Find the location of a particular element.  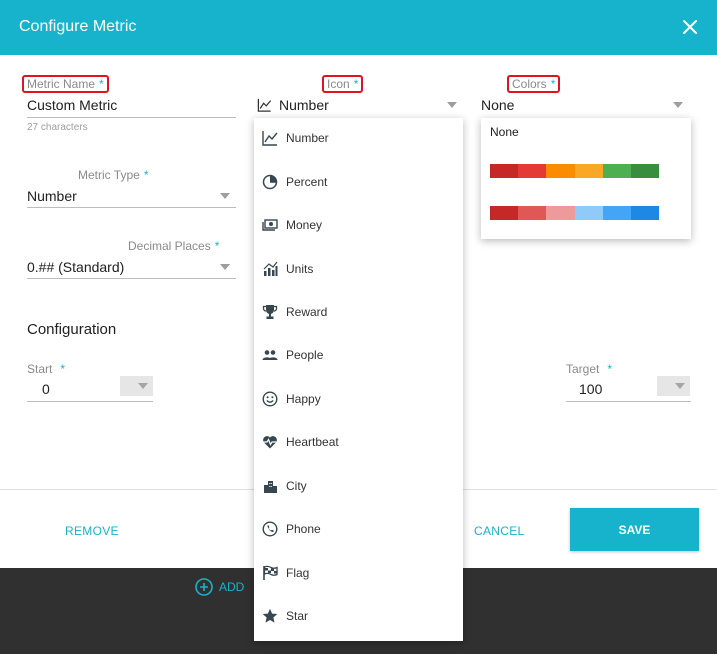

dialog-title: Configure Metric is located at coordinates (78, 26).